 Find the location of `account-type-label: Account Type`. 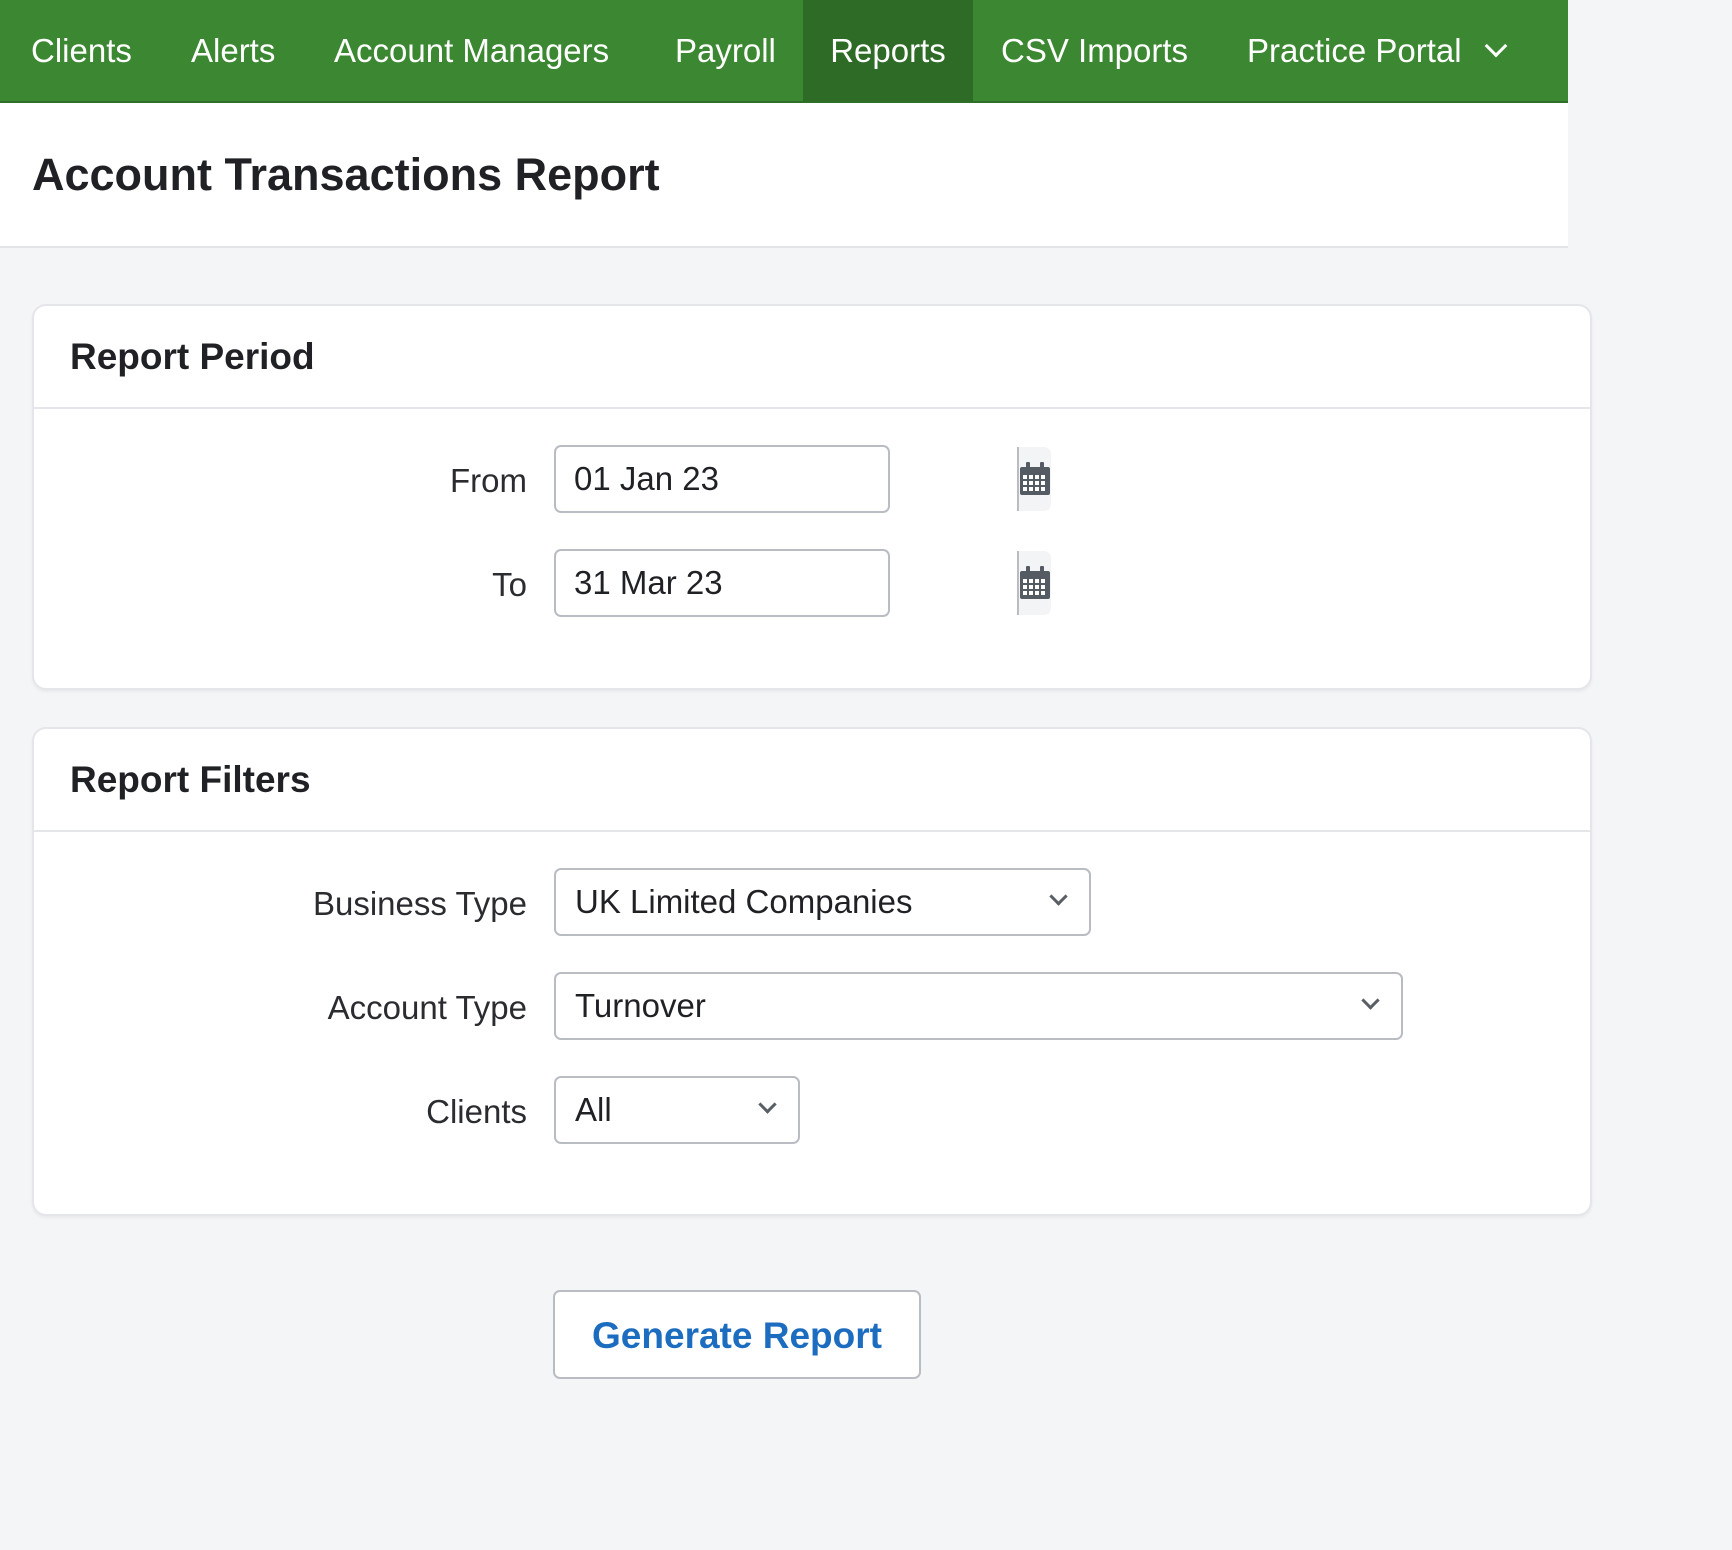

account-type-label: Account Type is located at coordinates (427, 1007).